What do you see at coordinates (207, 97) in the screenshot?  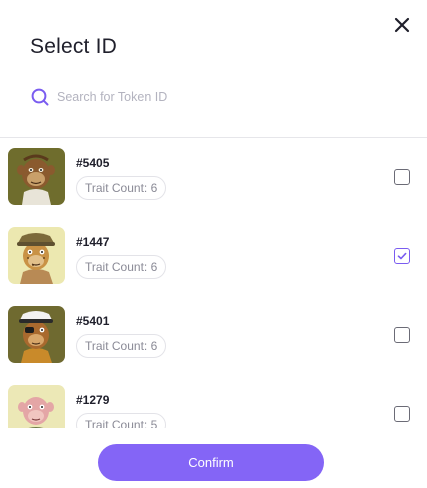 I see `search-input` at bounding box center [207, 97].